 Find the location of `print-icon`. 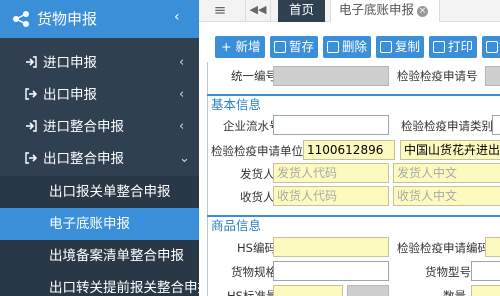

print-icon is located at coordinates (439, 47).